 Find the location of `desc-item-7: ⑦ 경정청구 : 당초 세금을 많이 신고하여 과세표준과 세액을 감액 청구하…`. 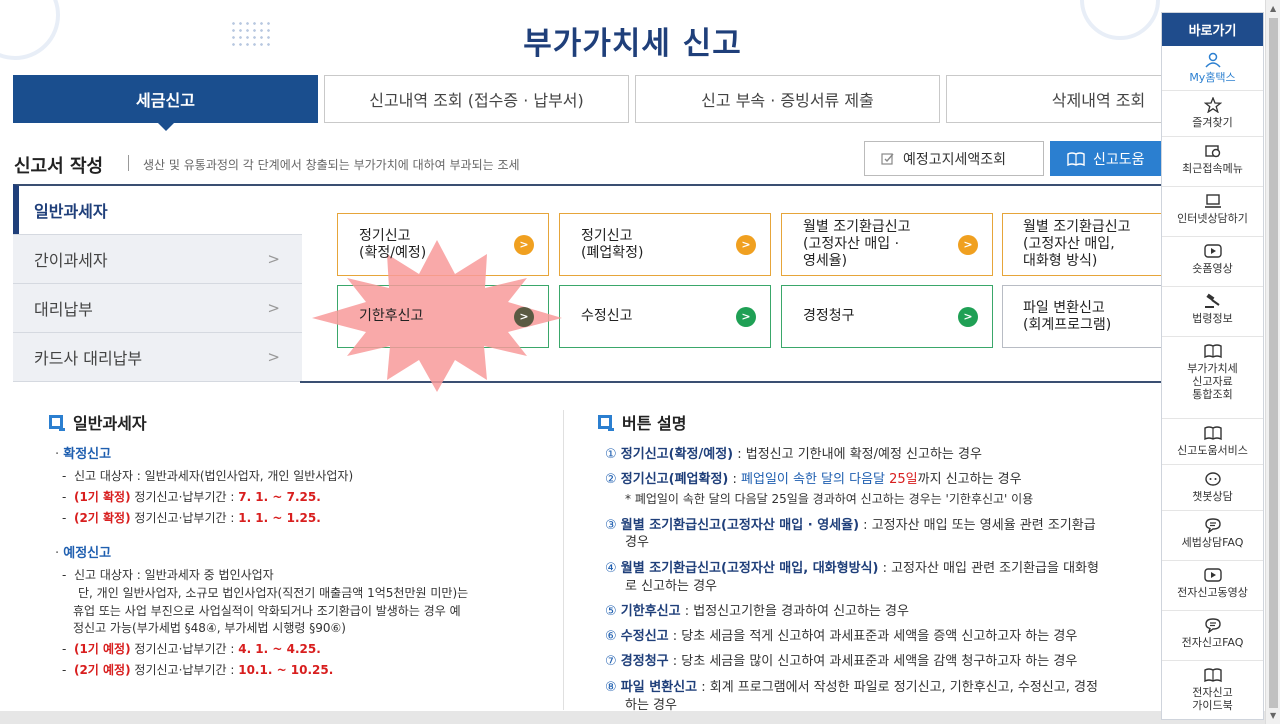

desc-item-7: ⑦ 경정청구 : 당초 세금을 많이 신고하여 과세표준과 세액을 감액 청구하… is located at coordinates (841, 659).